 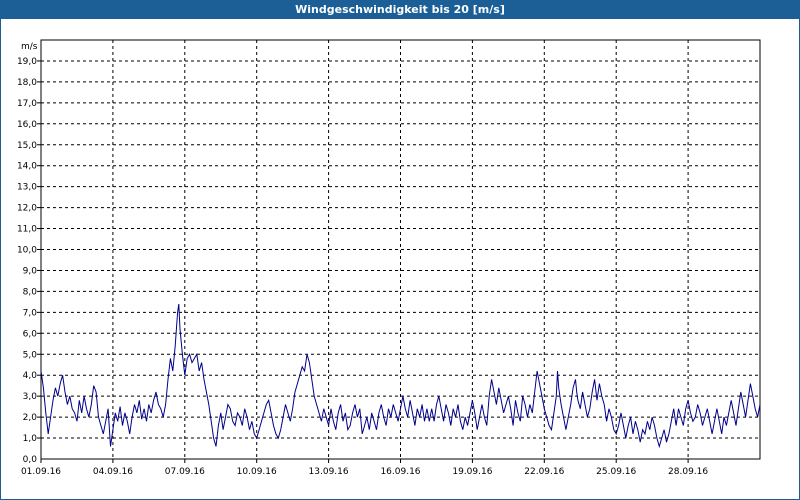 What do you see at coordinates (27, 83) in the screenshot?
I see `y-tick-label: 18,0` at bounding box center [27, 83].